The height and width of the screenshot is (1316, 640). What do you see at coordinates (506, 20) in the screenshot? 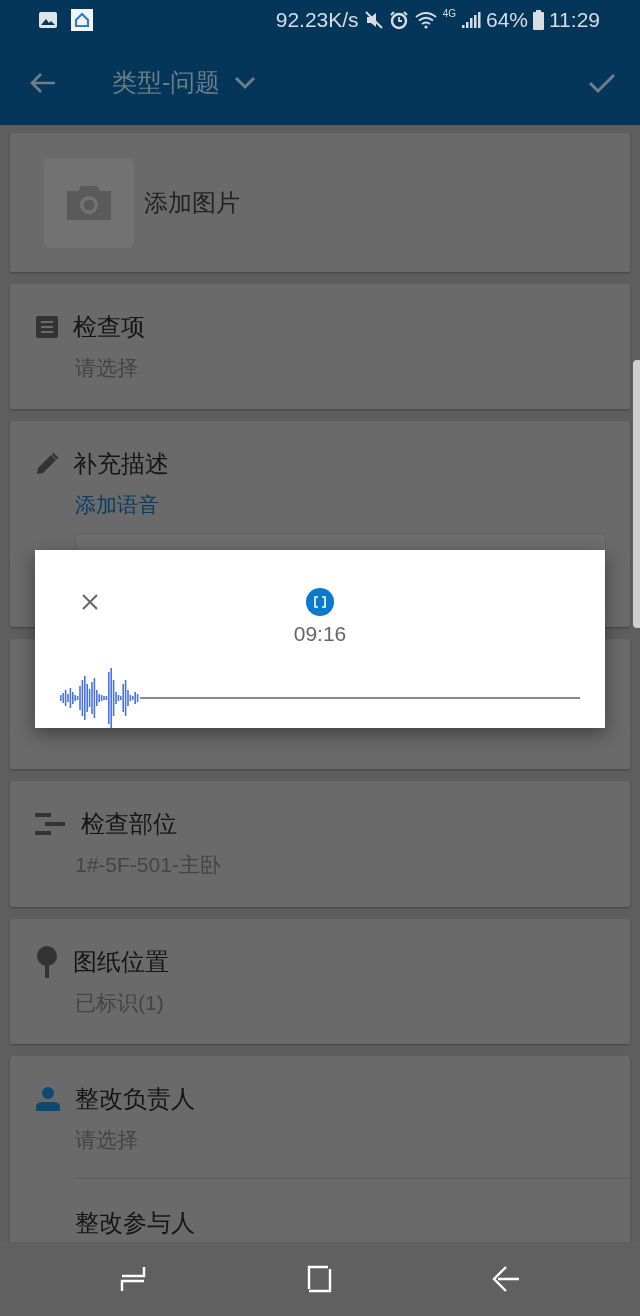
I see `battery-percent: 64%` at bounding box center [506, 20].